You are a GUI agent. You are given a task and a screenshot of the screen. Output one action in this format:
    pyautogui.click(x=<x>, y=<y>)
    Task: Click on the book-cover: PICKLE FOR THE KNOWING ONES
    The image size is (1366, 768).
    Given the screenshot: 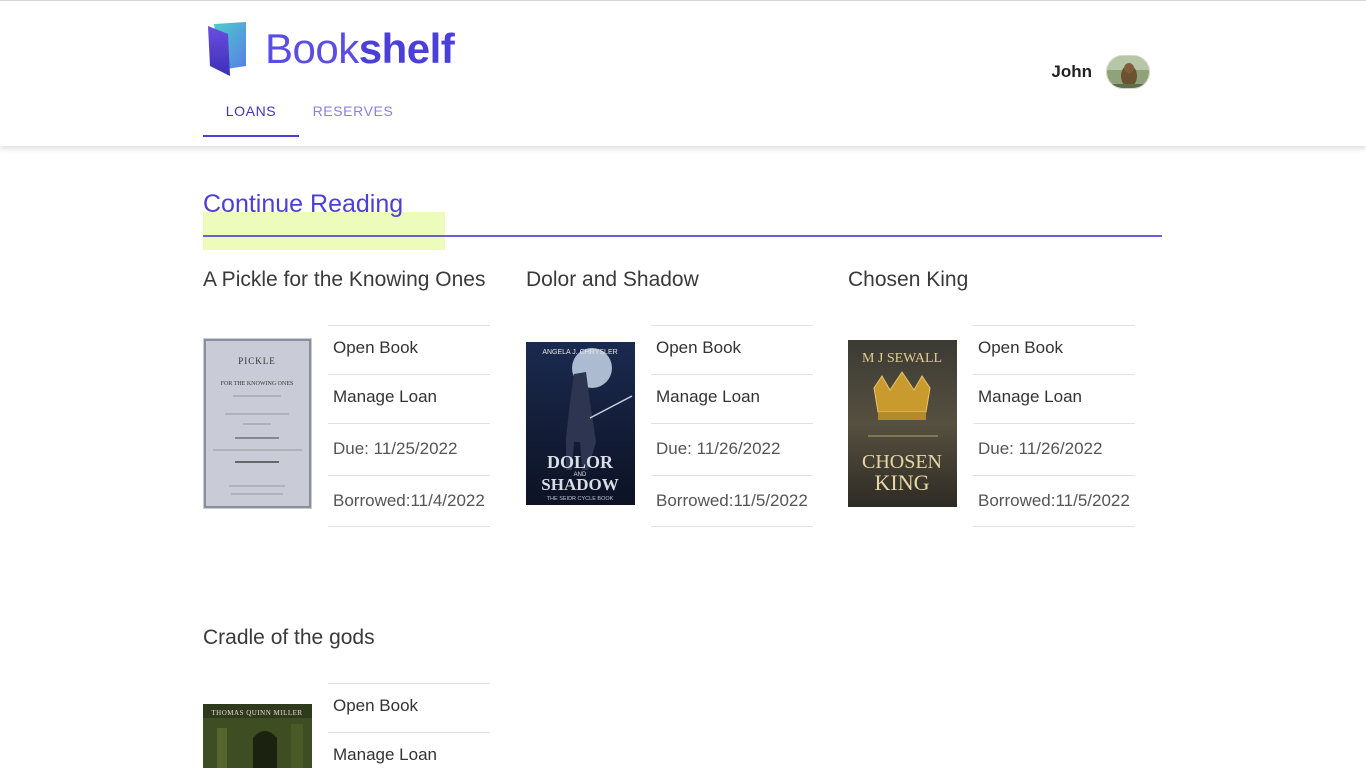 What is the action you would take?
    pyautogui.click(x=257, y=423)
    